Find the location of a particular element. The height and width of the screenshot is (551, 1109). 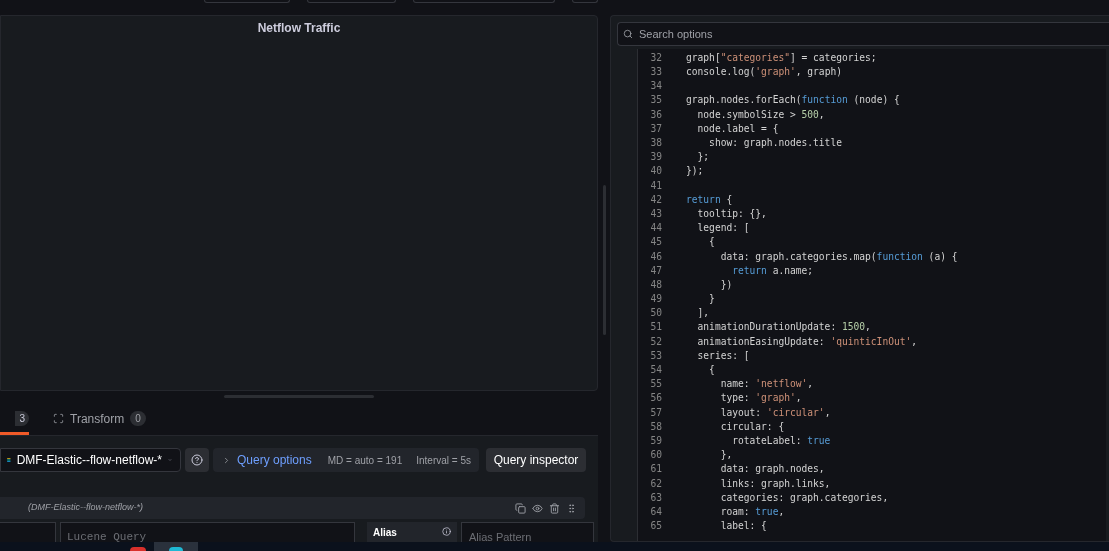

code-line: tooltip: {}, is located at coordinates (731, 213).